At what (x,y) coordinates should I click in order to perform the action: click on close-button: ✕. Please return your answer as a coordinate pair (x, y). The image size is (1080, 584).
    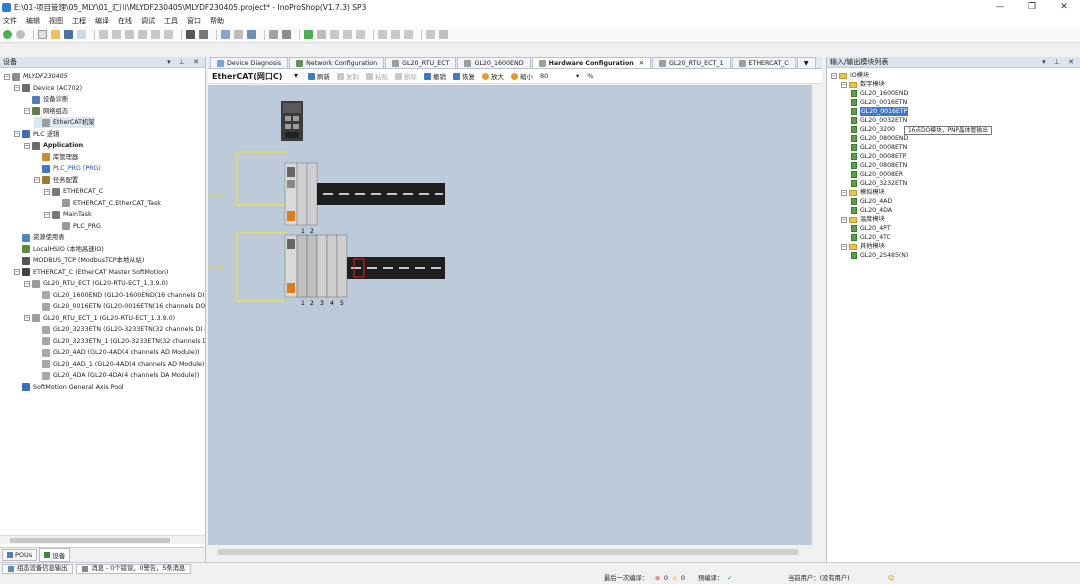
    Looking at the image, I should click on (1064, 7).